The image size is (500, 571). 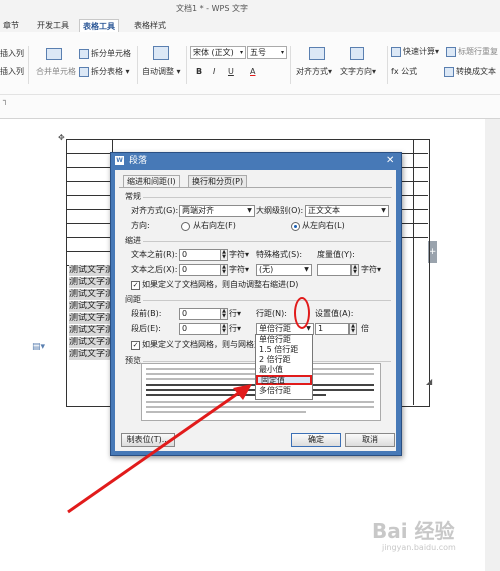 What do you see at coordinates (419, 547) in the screenshot?
I see `watermark-url: jingyan.baidu.com` at bounding box center [419, 547].